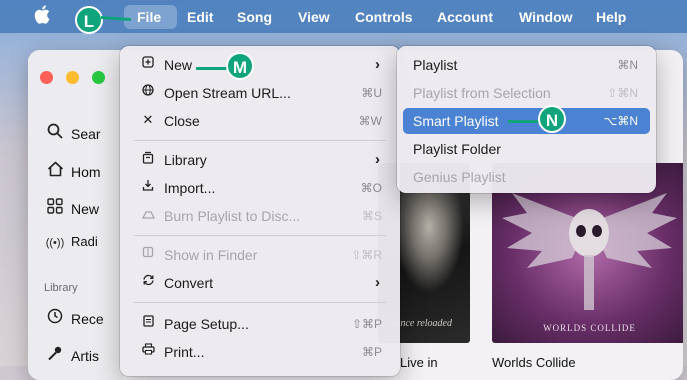 Image resolution: width=687 pixels, height=380 pixels. I want to click on sidebar-item-radio: ((•)) Radi, so click(71, 242).